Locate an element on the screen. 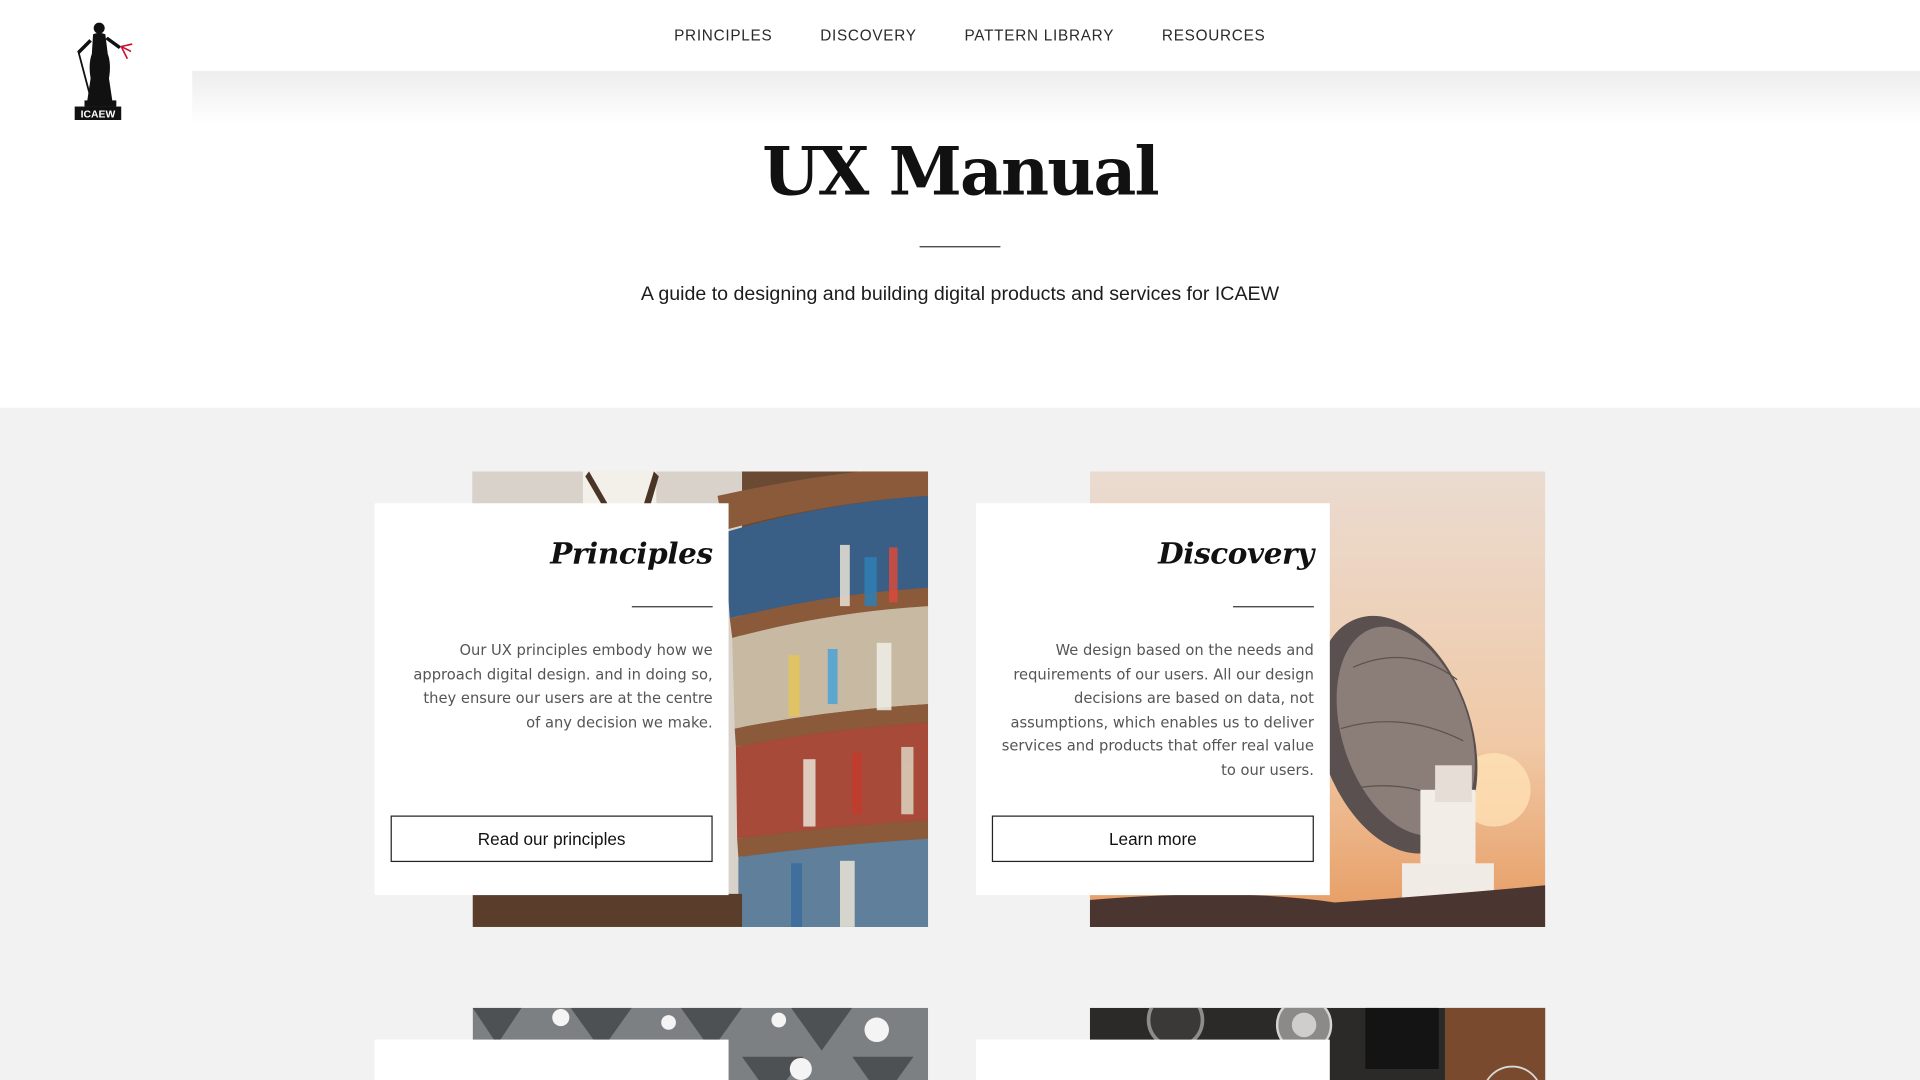  card-title: Principles is located at coordinates (631, 553).